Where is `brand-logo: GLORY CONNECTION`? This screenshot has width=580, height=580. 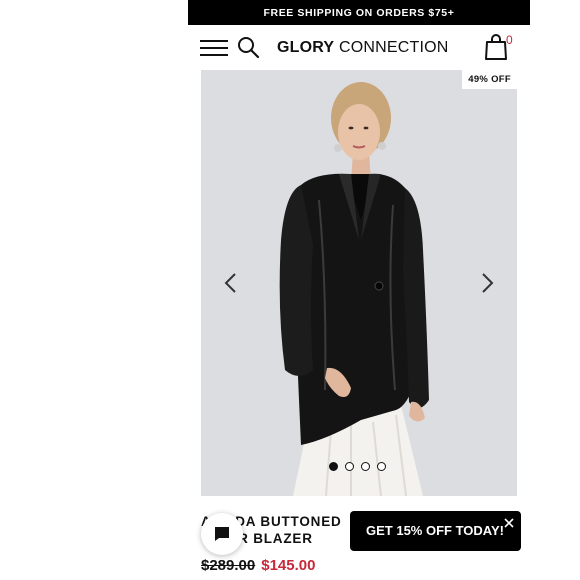
brand-logo: GLORY CONNECTION is located at coordinates (363, 48).